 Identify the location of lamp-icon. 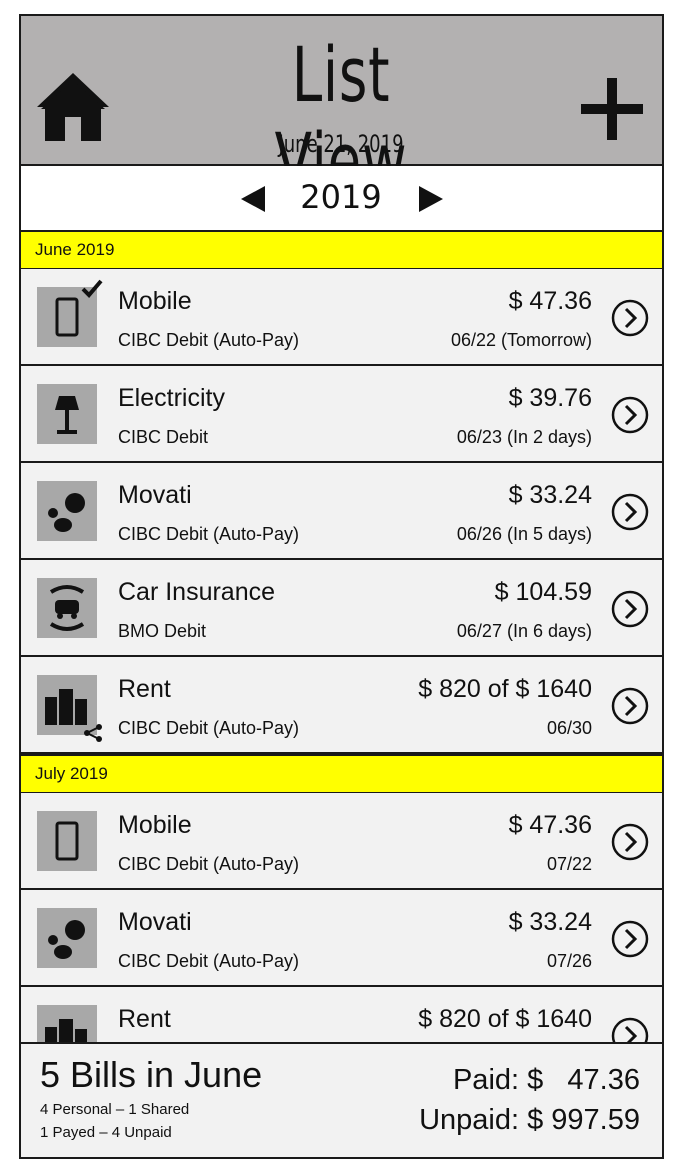
(67, 414).